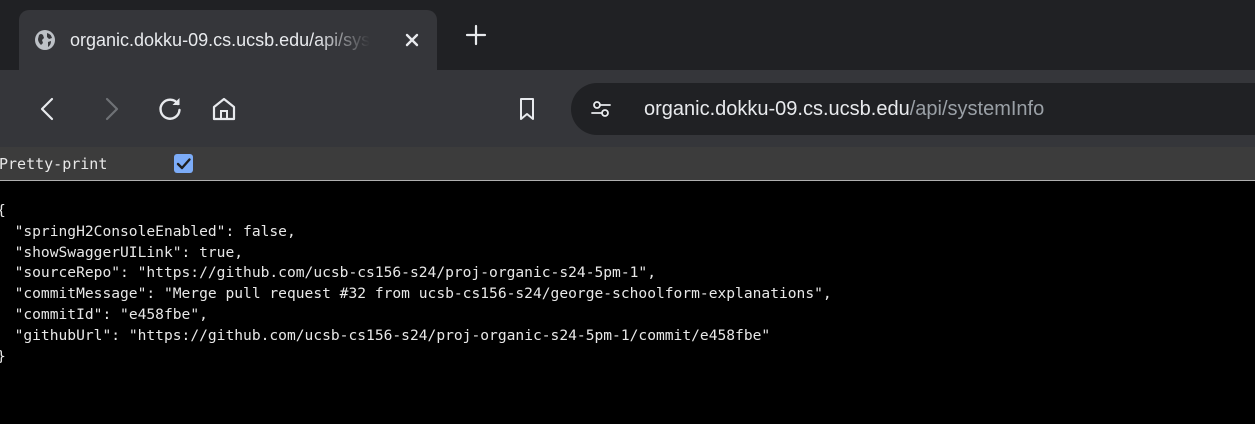 Image resolution: width=1255 pixels, height=424 pixels. What do you see at coordinates (48, 109) in the screenshot?
I see `chevron-left-icon` at bounding box center [48, 109].